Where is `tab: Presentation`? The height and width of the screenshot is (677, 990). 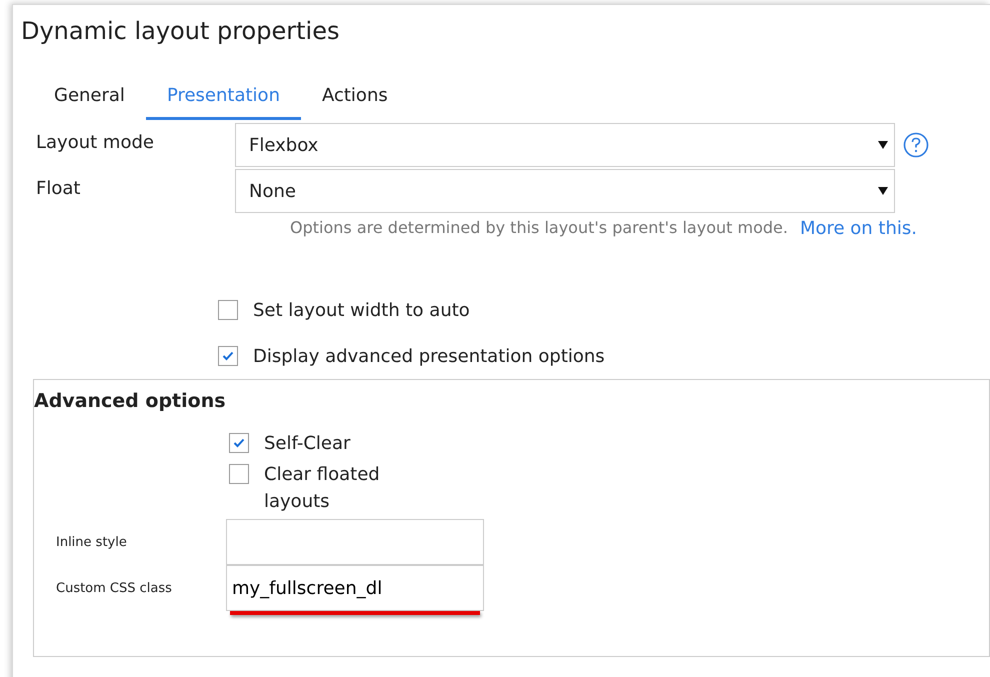
tab: Presentation is located at coordinates (223, 98).